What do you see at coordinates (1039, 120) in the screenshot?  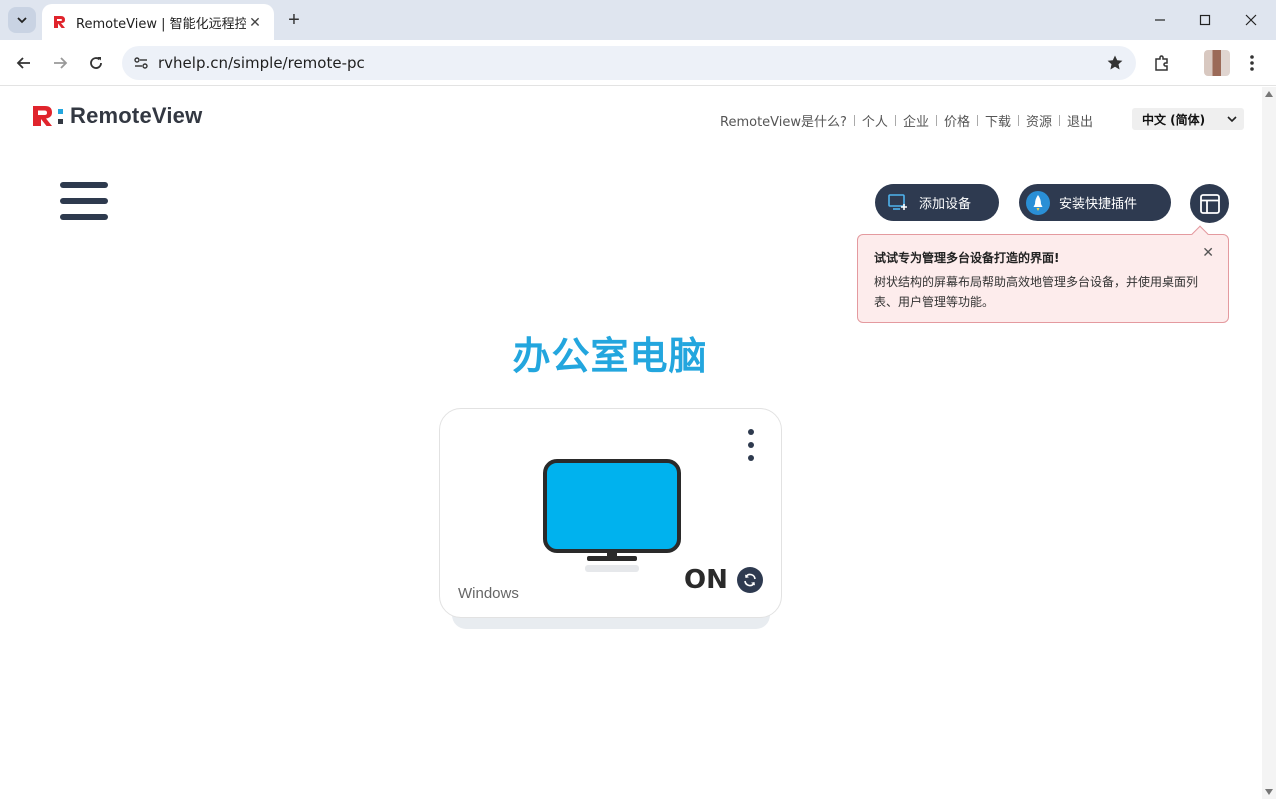 I see `nav-resources: 资源` at bounding box center [1039, 120].